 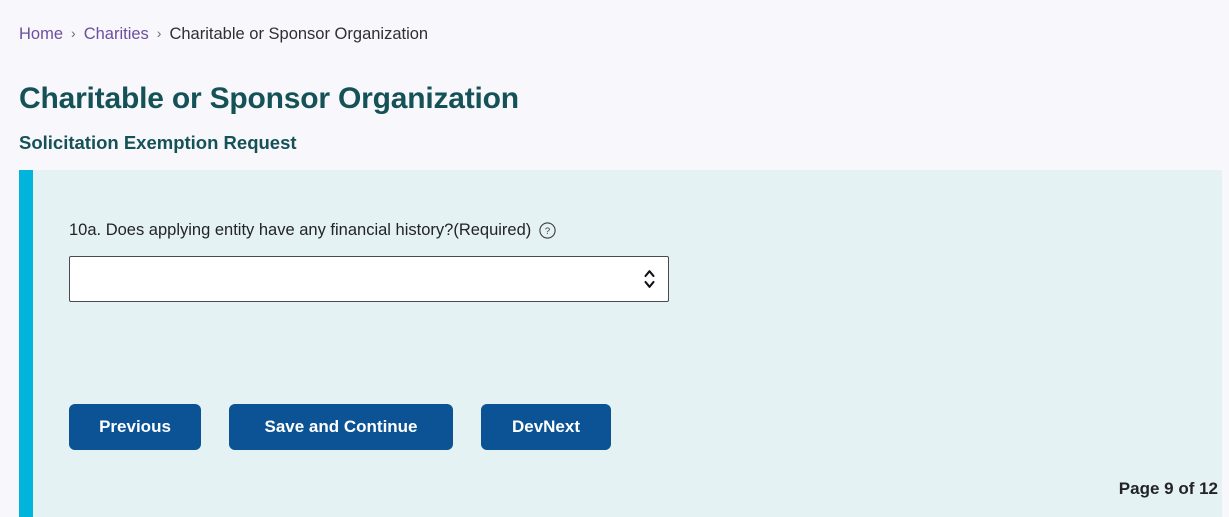 I want to click on dev-next-button: DevNext, so click(x=546, y=427).